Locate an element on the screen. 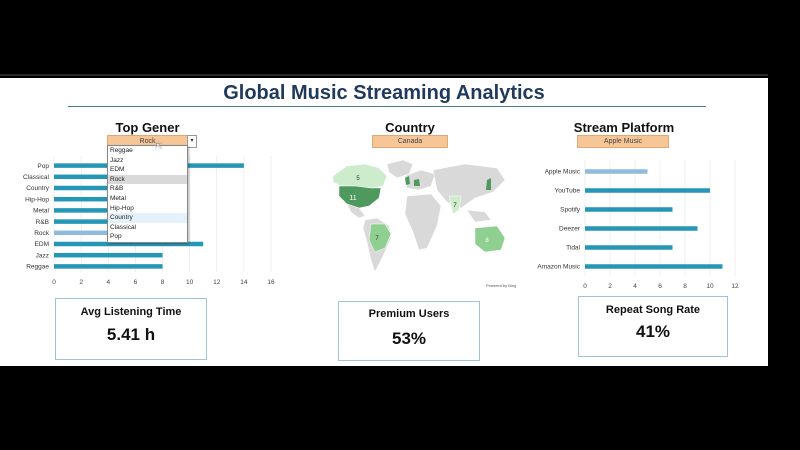 This screenshot has width=800, height=450. bar-reggae is located at coordinates (108, 266).